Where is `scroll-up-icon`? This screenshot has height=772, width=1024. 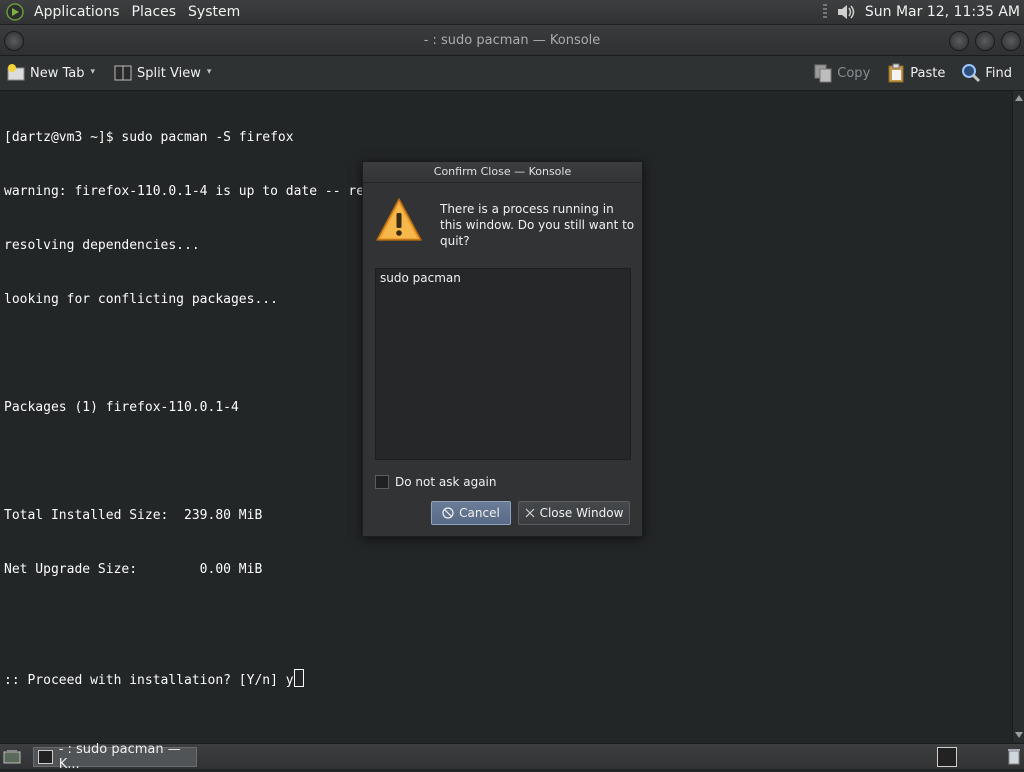
scroll-up-icon is located at coordinates (1019, 98).